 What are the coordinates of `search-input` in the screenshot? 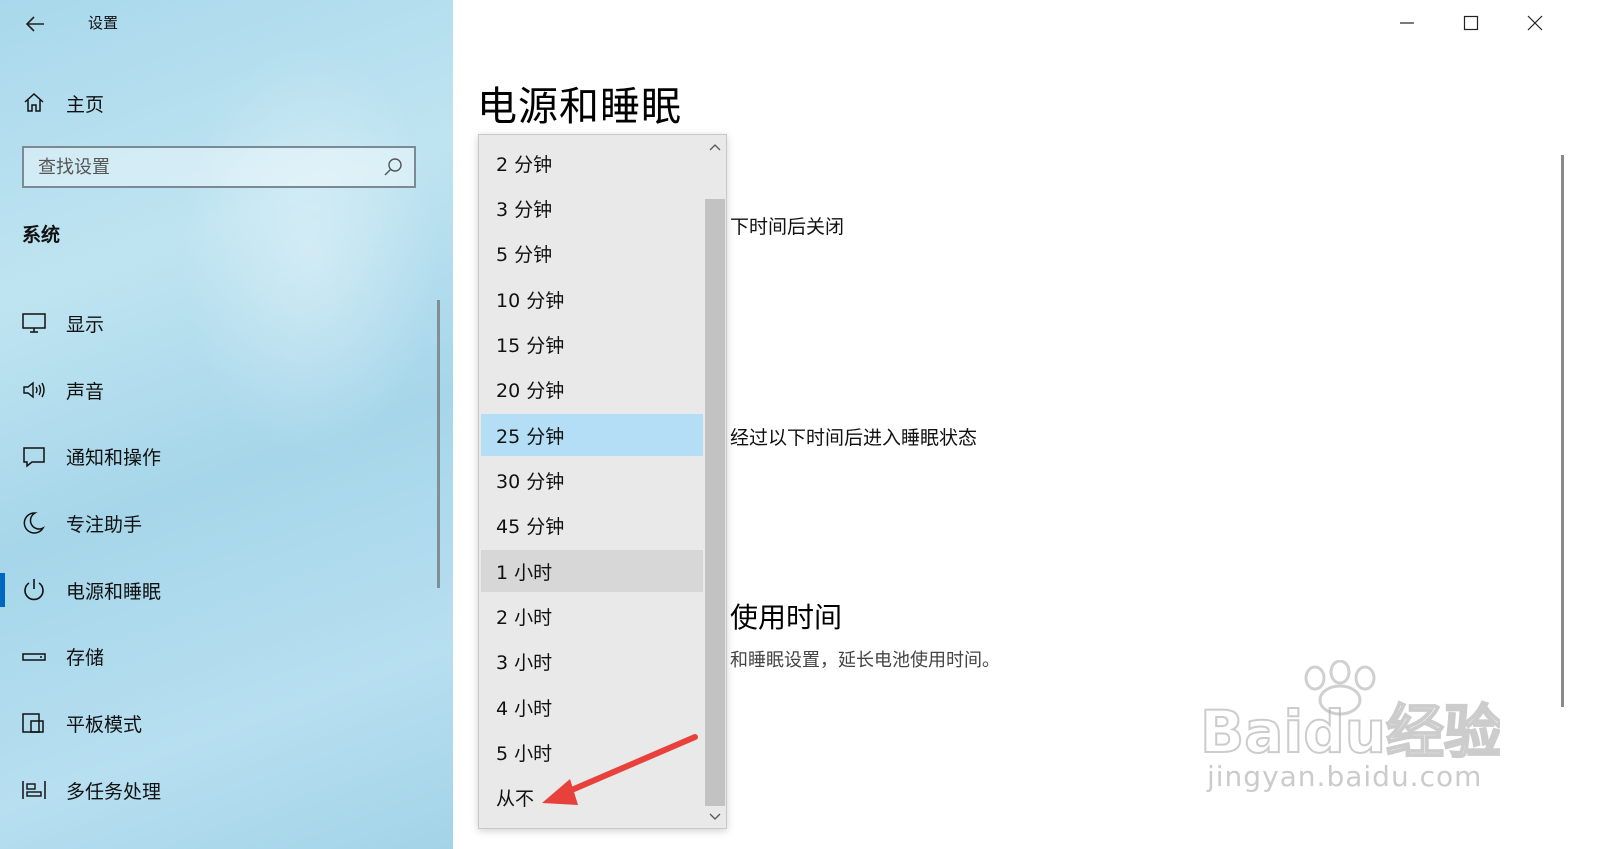 It's located at (201, 167).